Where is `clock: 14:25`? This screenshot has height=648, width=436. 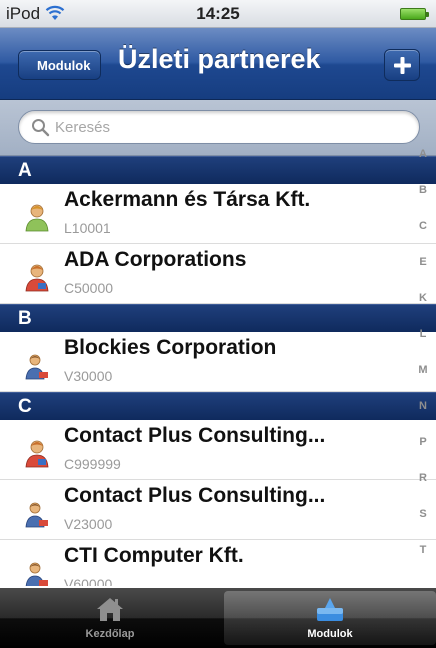 clock: 14:25 is located at coordinates (218, 13).